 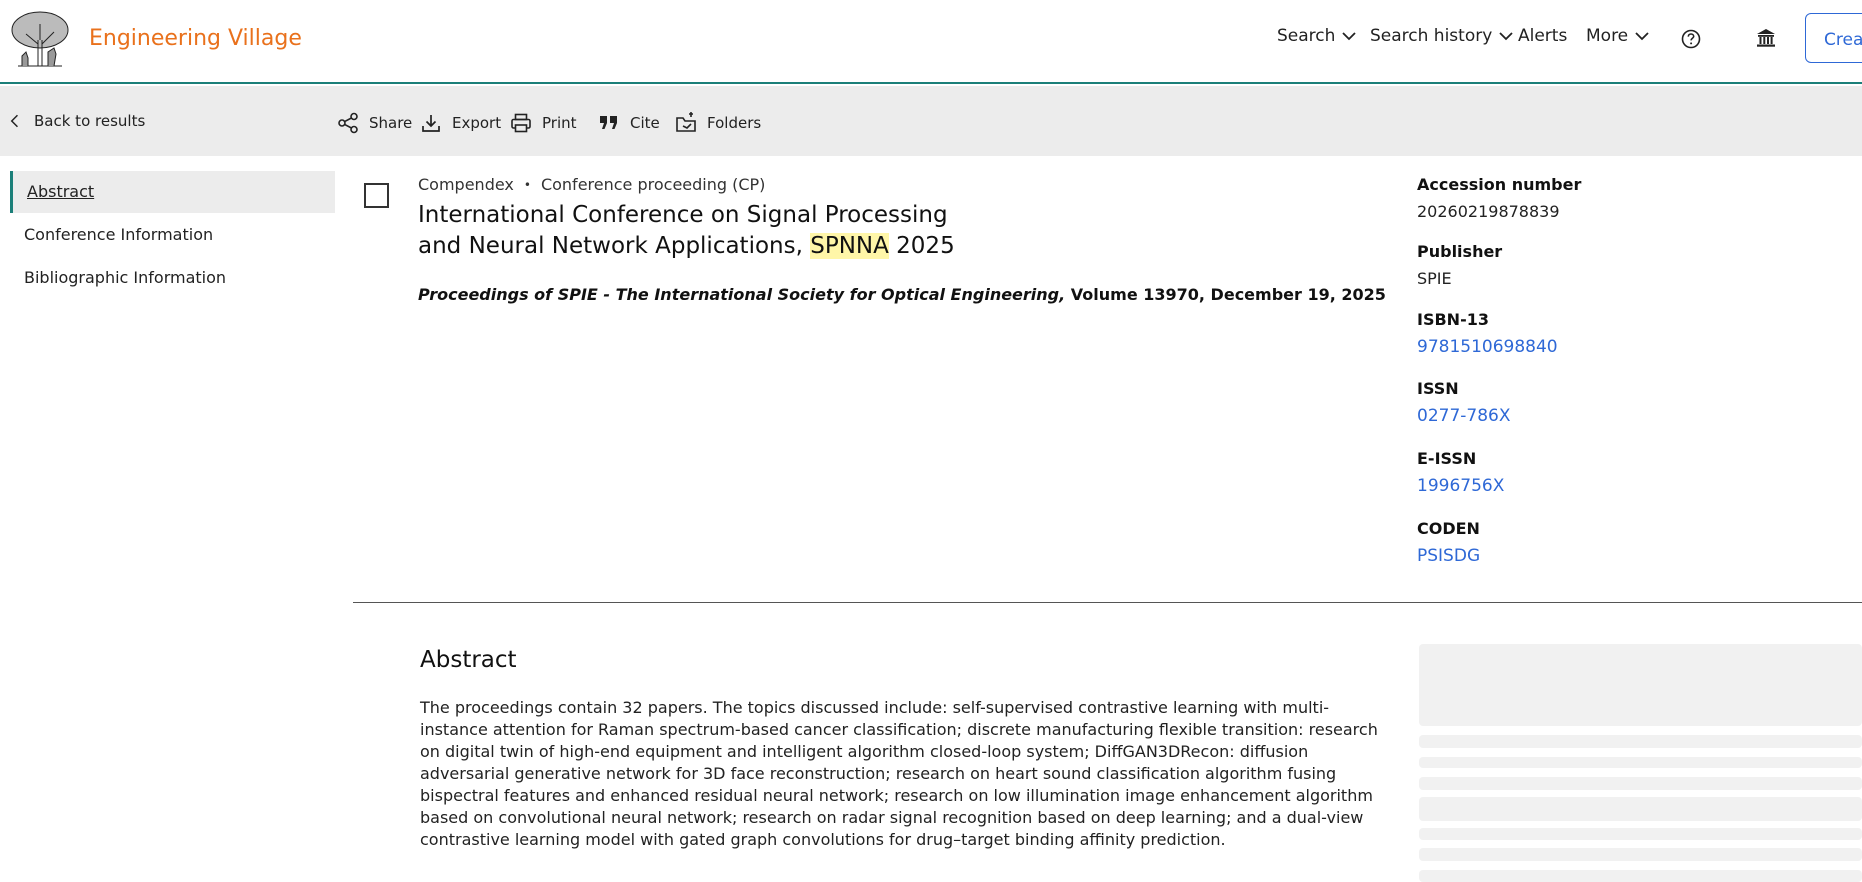 What do you see at coordinates (1833, 38) in the screenshot?
I see `create-account-button: Creat` at bounding box center [1833, 38].